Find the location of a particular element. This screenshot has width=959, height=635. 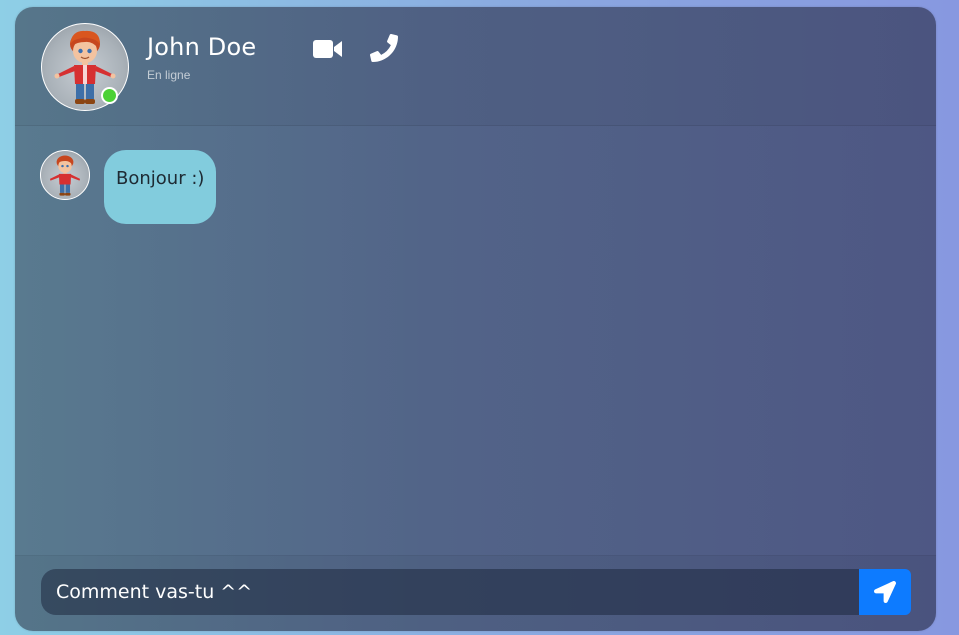

phone-call-button is located at coordinates (384, 48).